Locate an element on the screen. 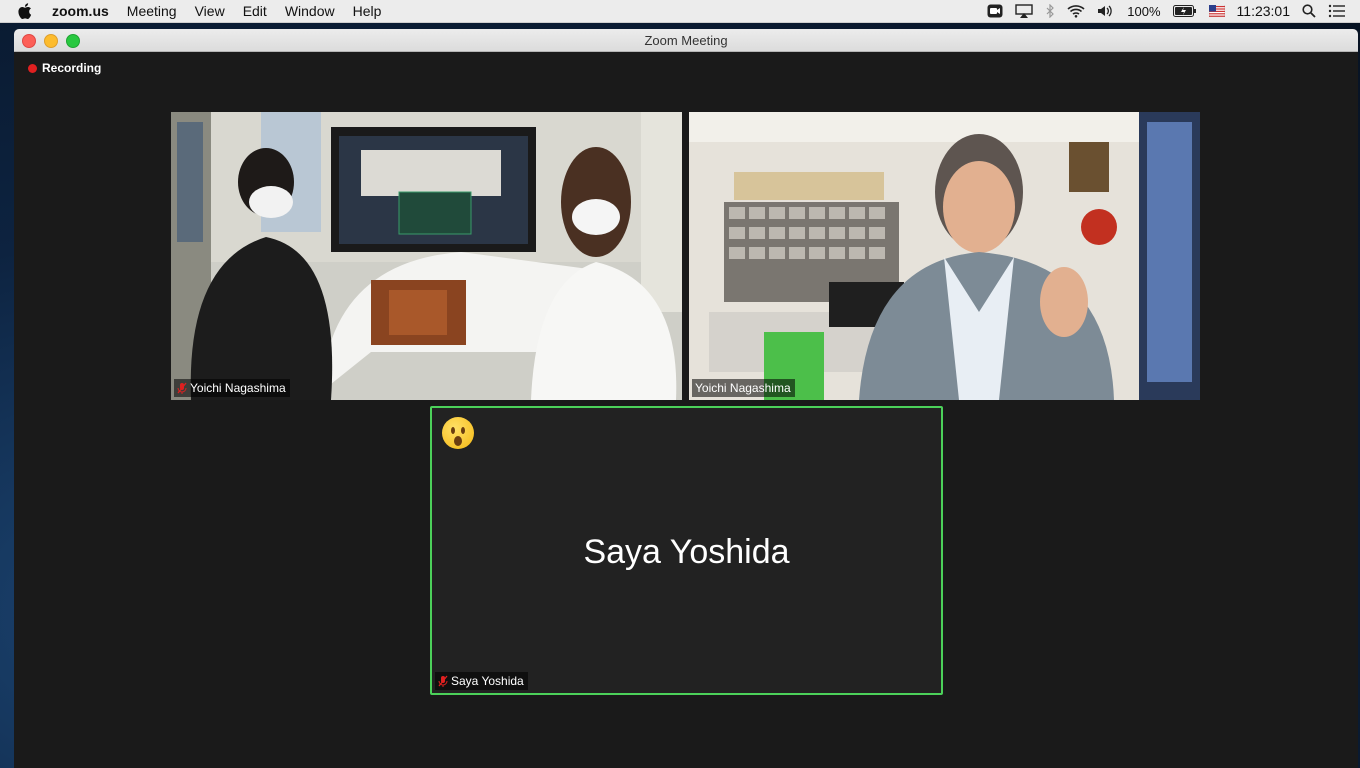 The height and width of the screenshot is (768, 1360). minimize-window-button is located at coordinates (51, 41).